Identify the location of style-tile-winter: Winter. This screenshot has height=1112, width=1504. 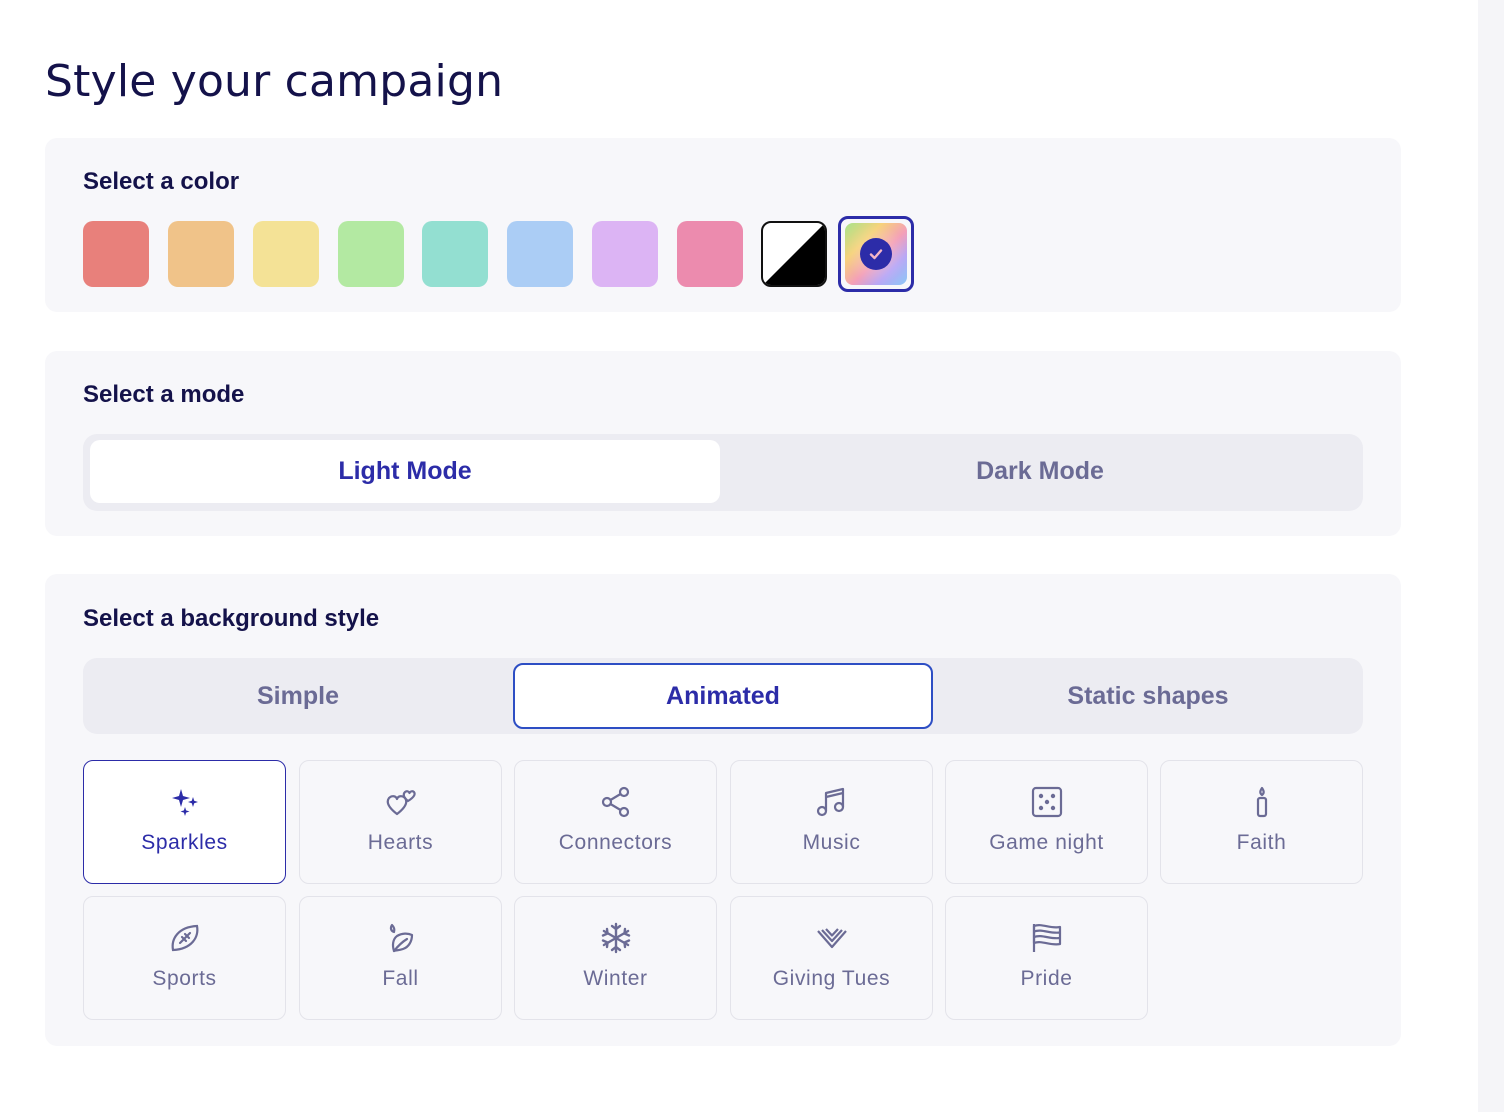
(615, 958).